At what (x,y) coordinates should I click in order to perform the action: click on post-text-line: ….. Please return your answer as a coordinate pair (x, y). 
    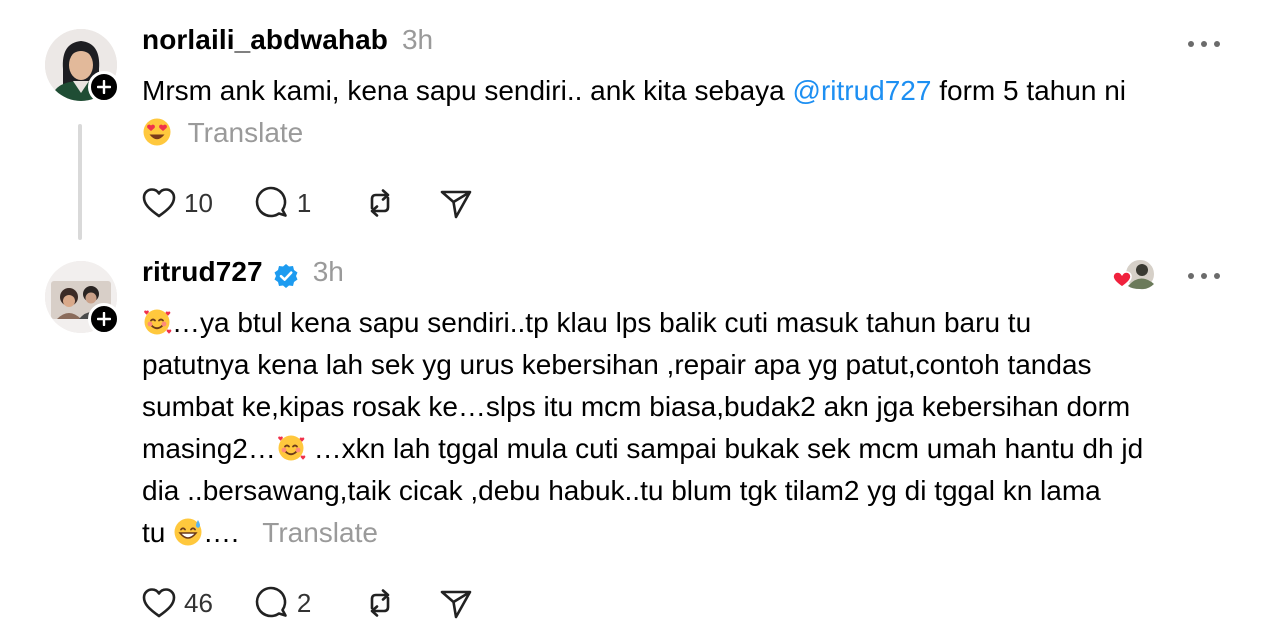
    Looking at the image, I should click on (221, 532).